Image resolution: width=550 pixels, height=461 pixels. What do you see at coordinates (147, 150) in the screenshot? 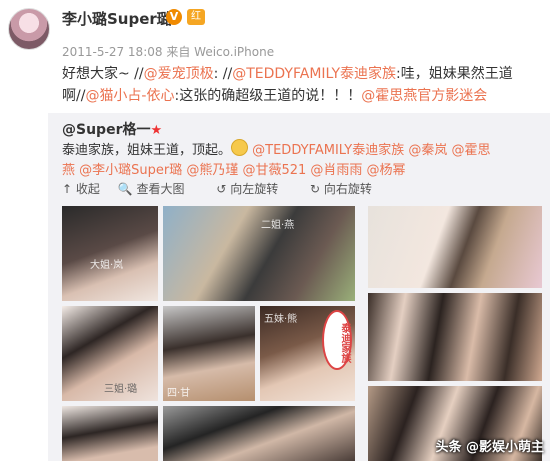
I see `repost-text-body: 泰迪家族，姐妹王道，顶起。` at bounding box center [147, 150].